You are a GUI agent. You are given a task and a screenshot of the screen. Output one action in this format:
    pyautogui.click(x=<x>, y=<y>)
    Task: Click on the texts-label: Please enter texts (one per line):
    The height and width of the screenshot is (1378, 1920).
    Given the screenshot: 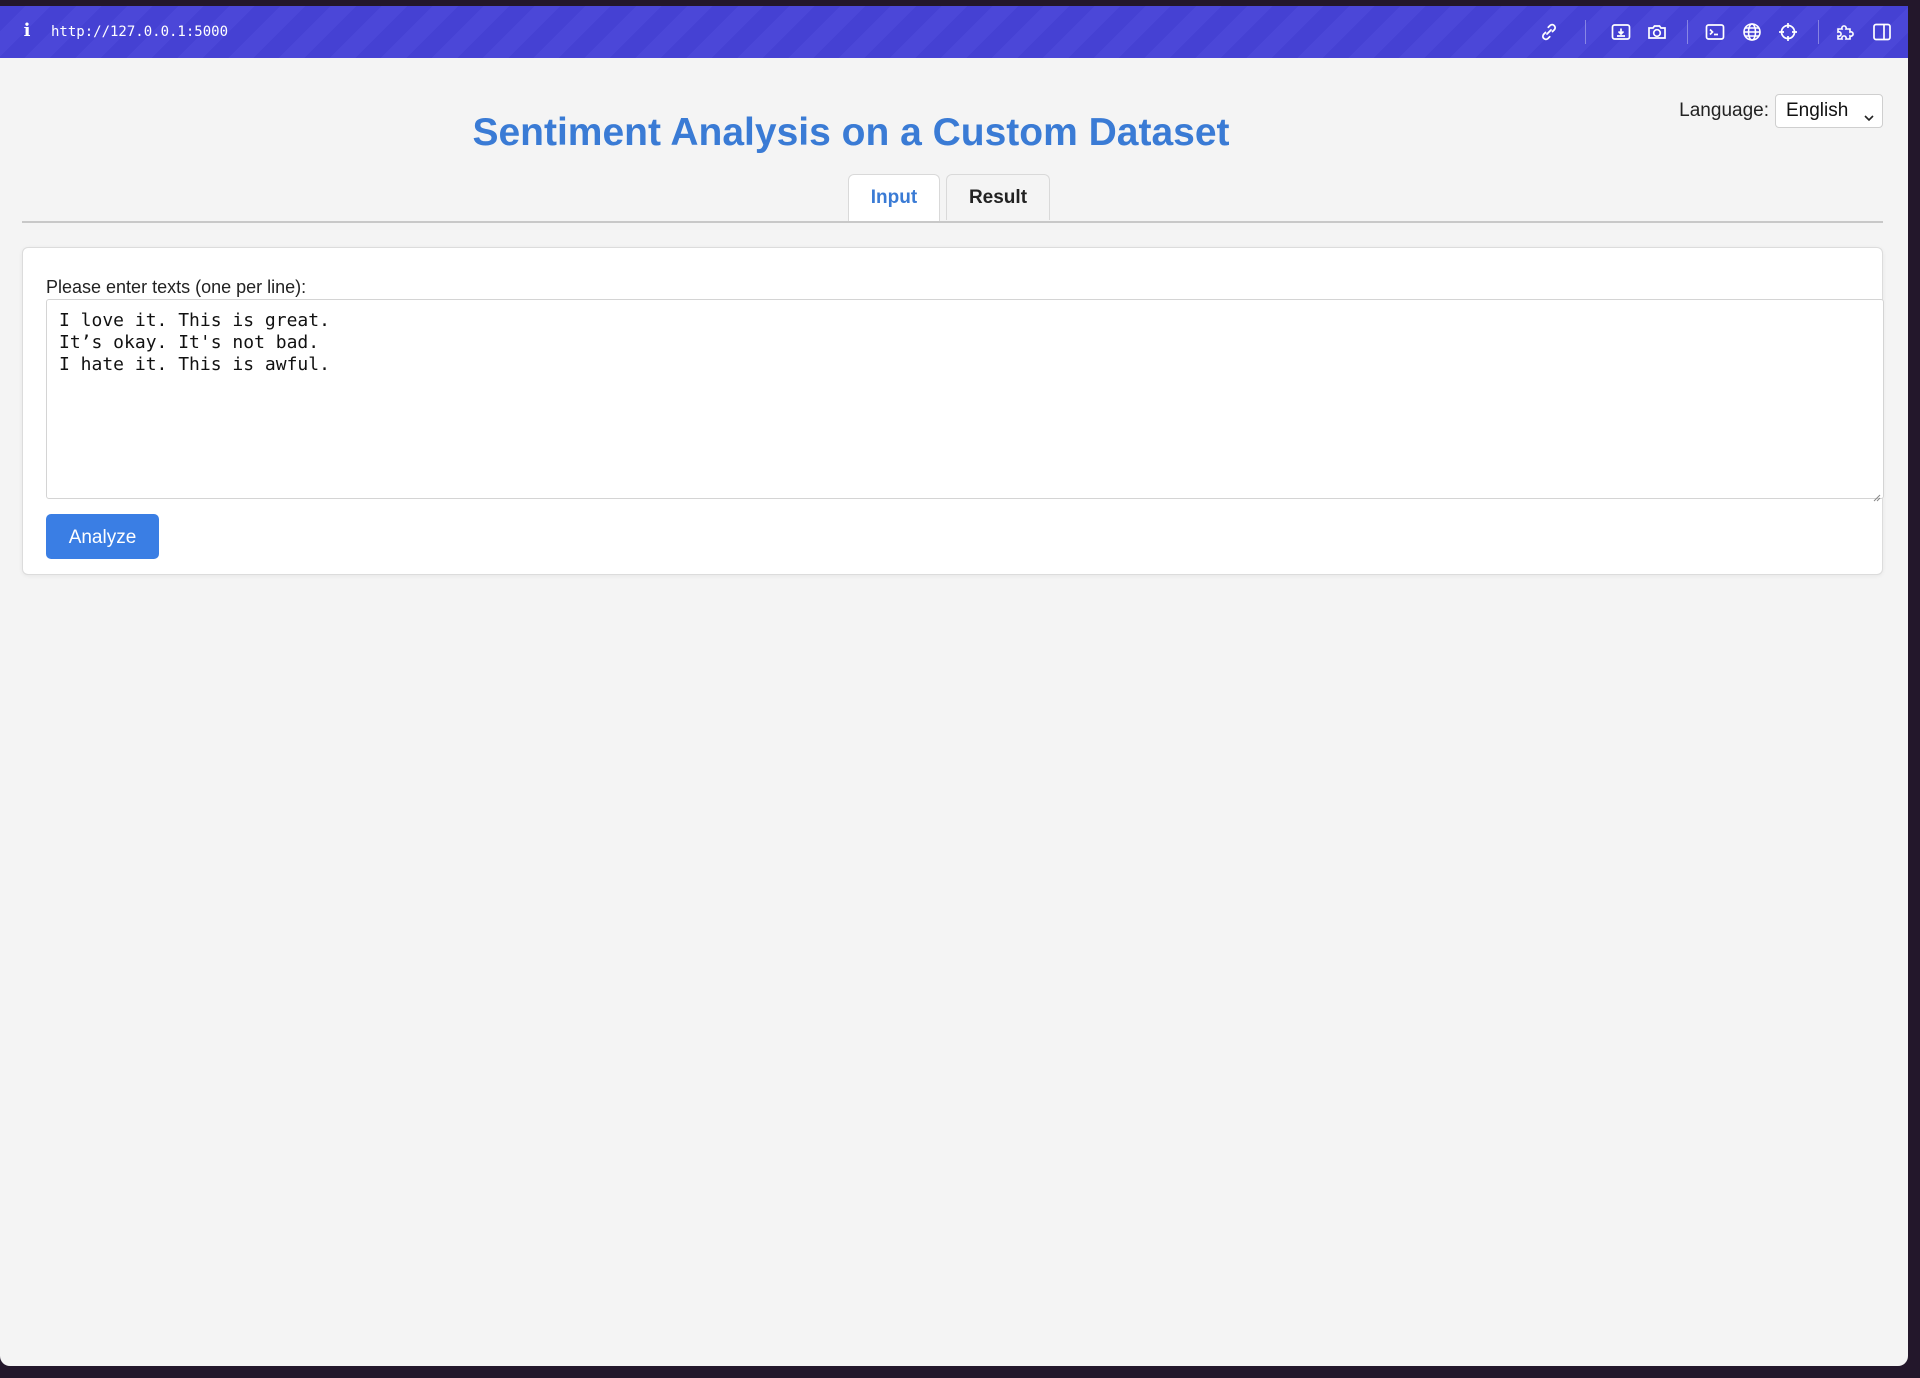 What is the action you would take?
    pyautogui.click(x=176, y=287)
    